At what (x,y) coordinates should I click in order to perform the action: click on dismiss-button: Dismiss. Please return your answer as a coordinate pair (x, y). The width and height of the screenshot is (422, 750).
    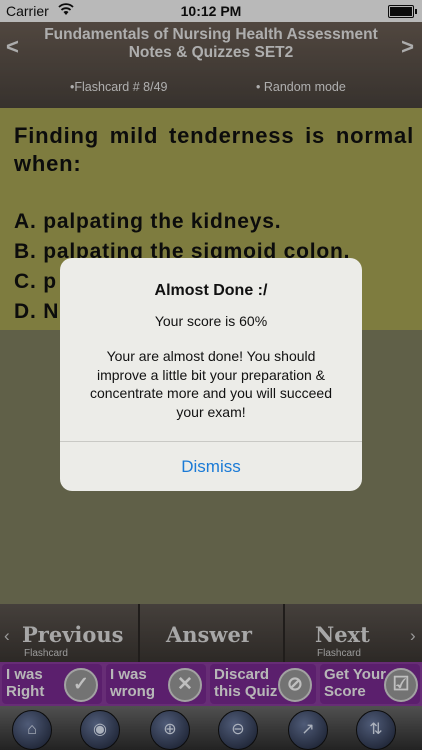
    Looking at the image, I should click on (211, 466).